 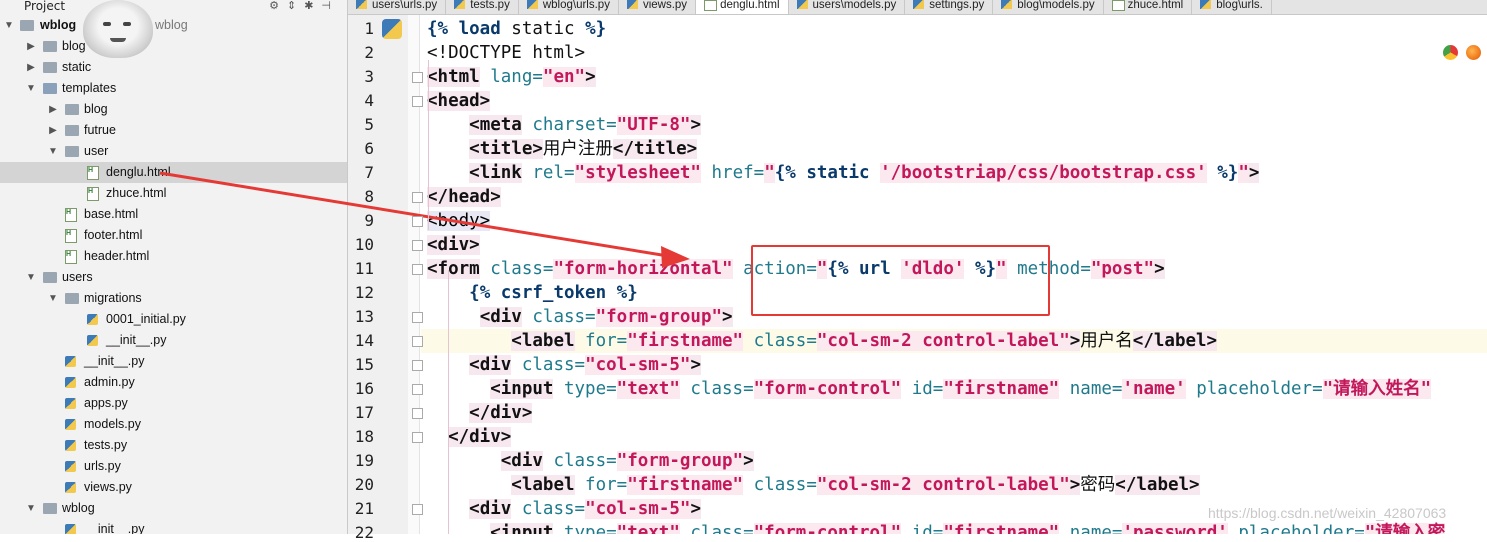 I want to click on firefox-icon, so click(x=1473, y=52).